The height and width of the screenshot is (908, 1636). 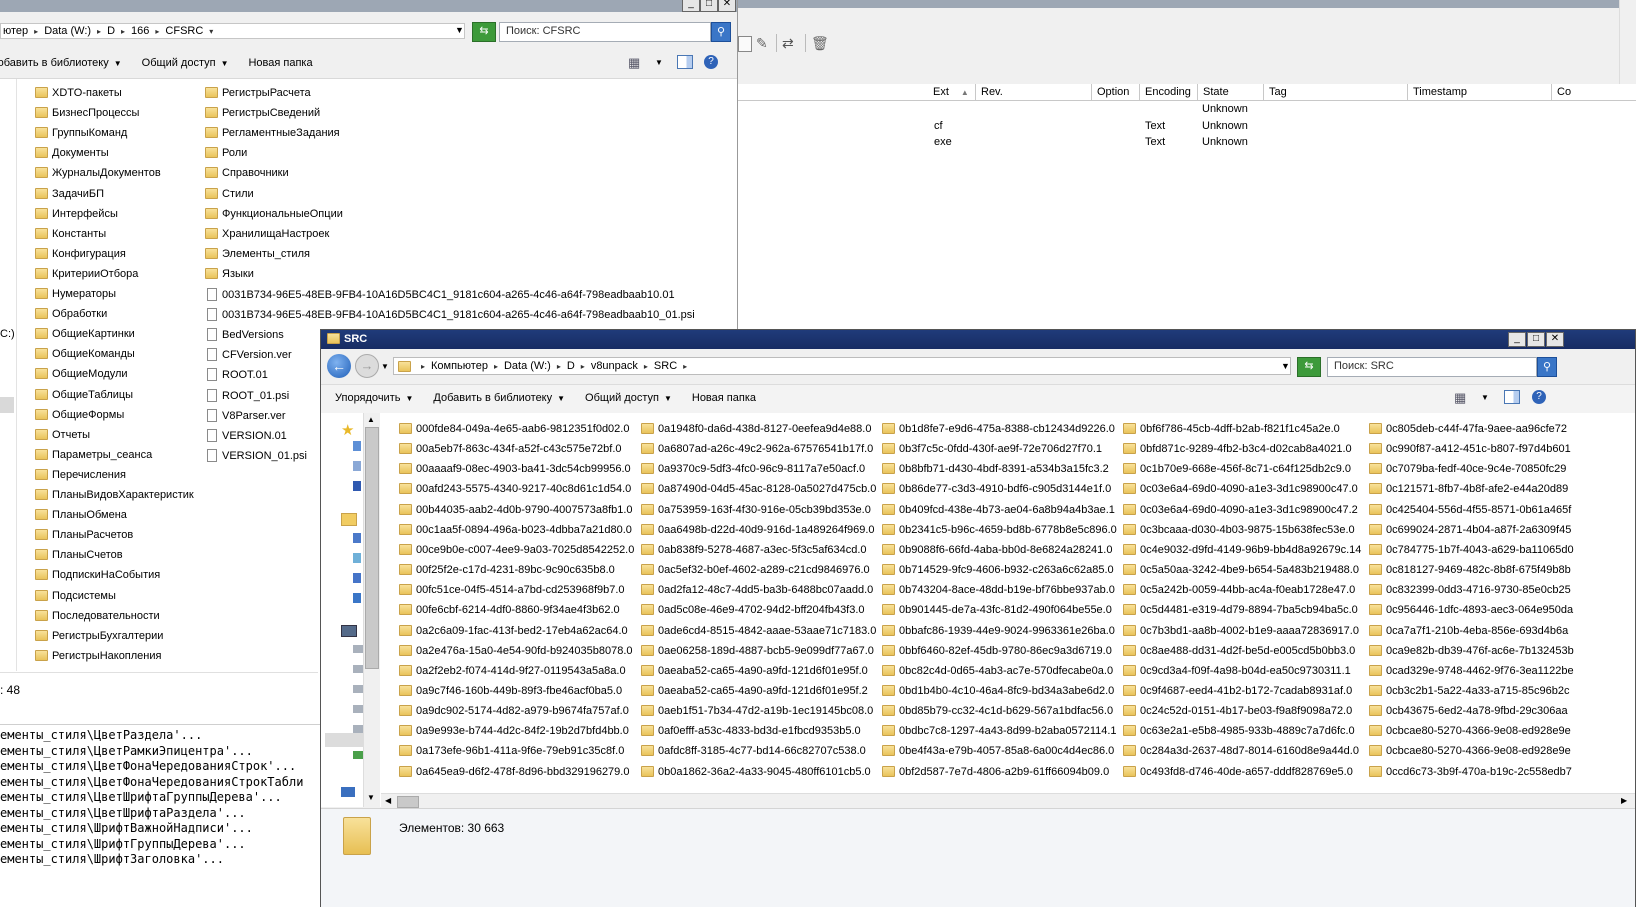 I want to click on list-item: Параметры_сеанса, so click(x=93, y=454).